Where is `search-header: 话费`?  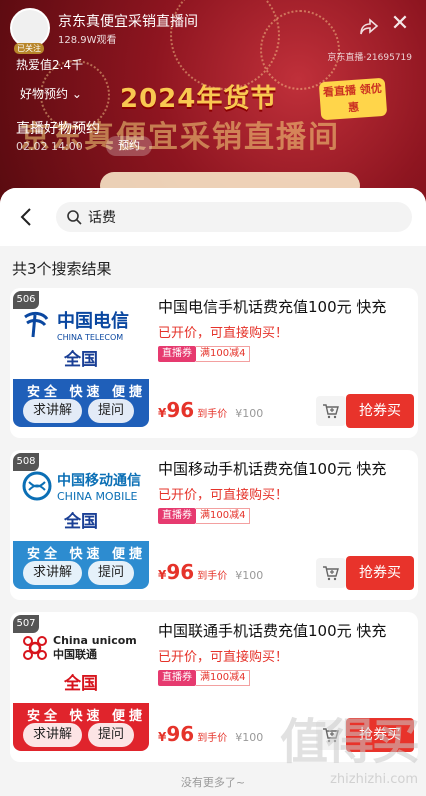 search-header: 话费 is located at coordinates (213, 217).